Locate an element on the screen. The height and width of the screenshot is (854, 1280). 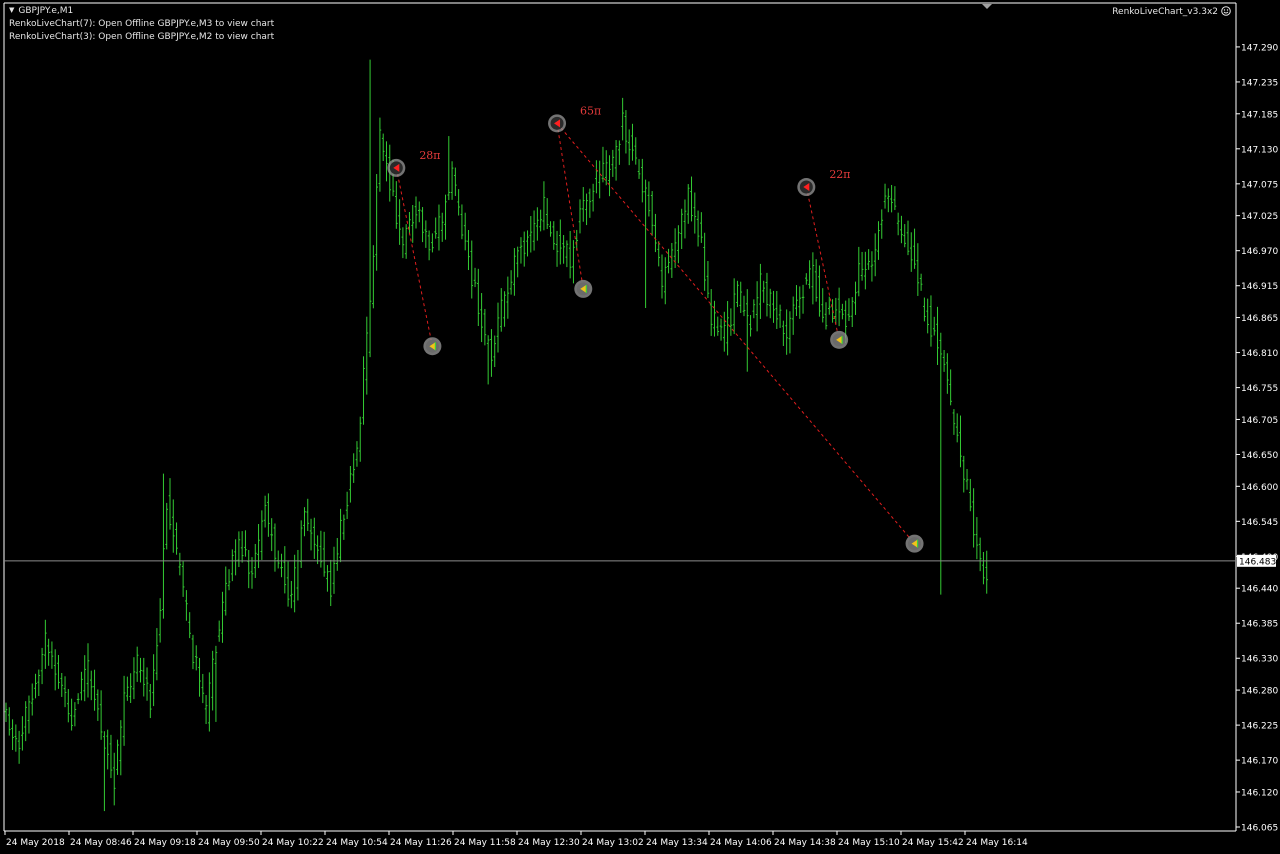
price-tick-label: 147.075 is located at coordinates (1259, 185).